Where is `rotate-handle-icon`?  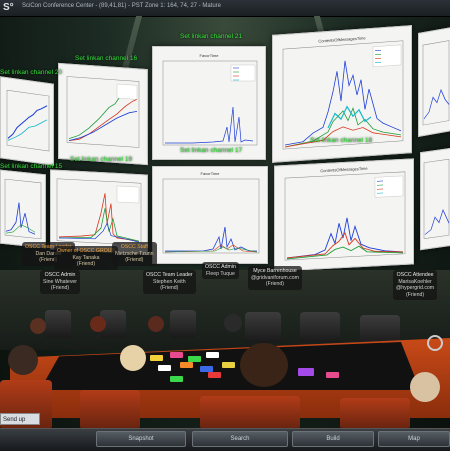 rotate-handle-icon is located at coordinates (435, 343).